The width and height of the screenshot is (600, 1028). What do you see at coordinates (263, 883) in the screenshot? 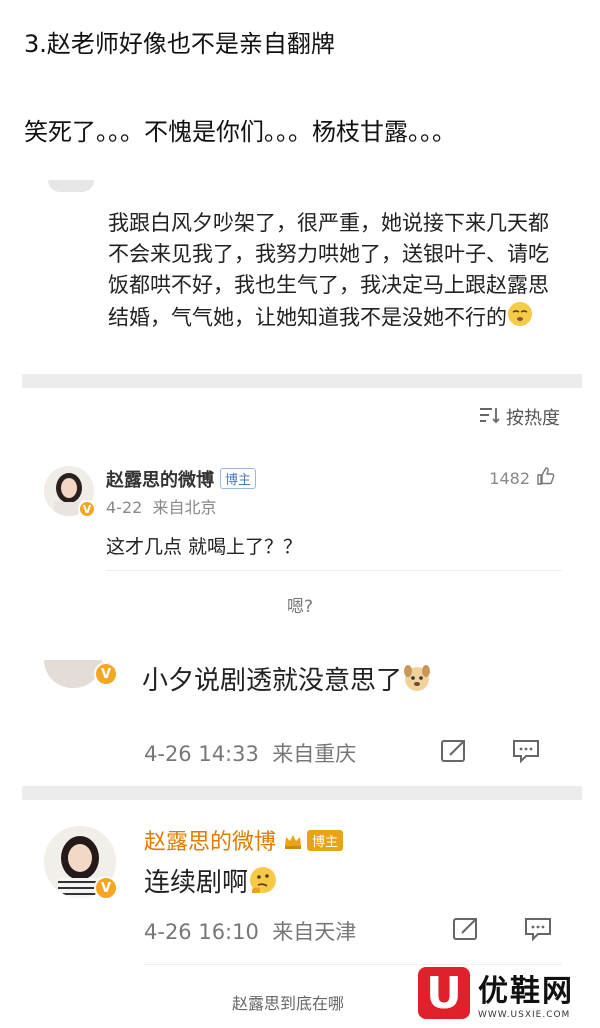
I see `thinking-emoji-icon` at bounding box center [263, 883].